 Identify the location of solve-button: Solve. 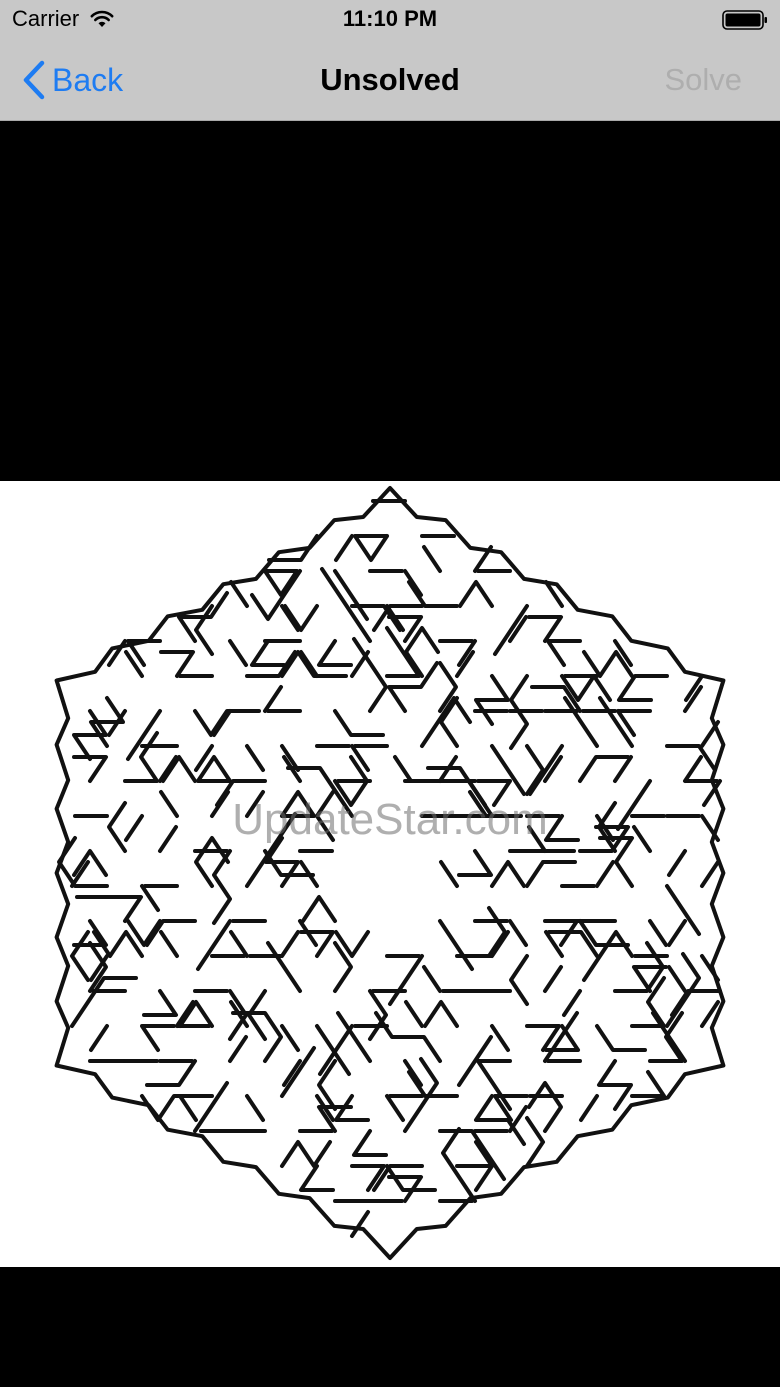
(703, 80).